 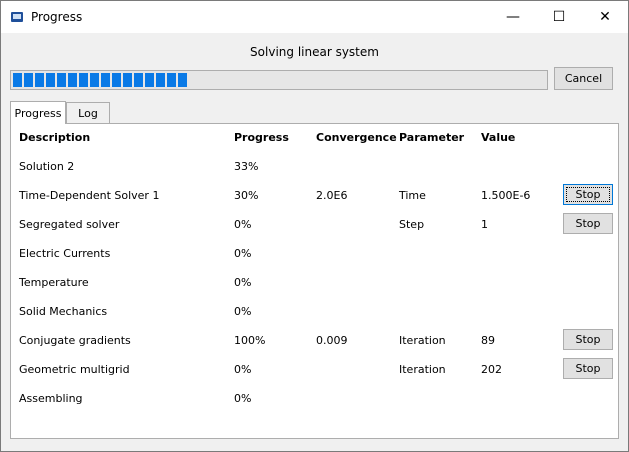 What do you see at coordinates (583, 78) in the screenshot?
I see `cancel-button: Cancel` at bounding box center [583, 78].